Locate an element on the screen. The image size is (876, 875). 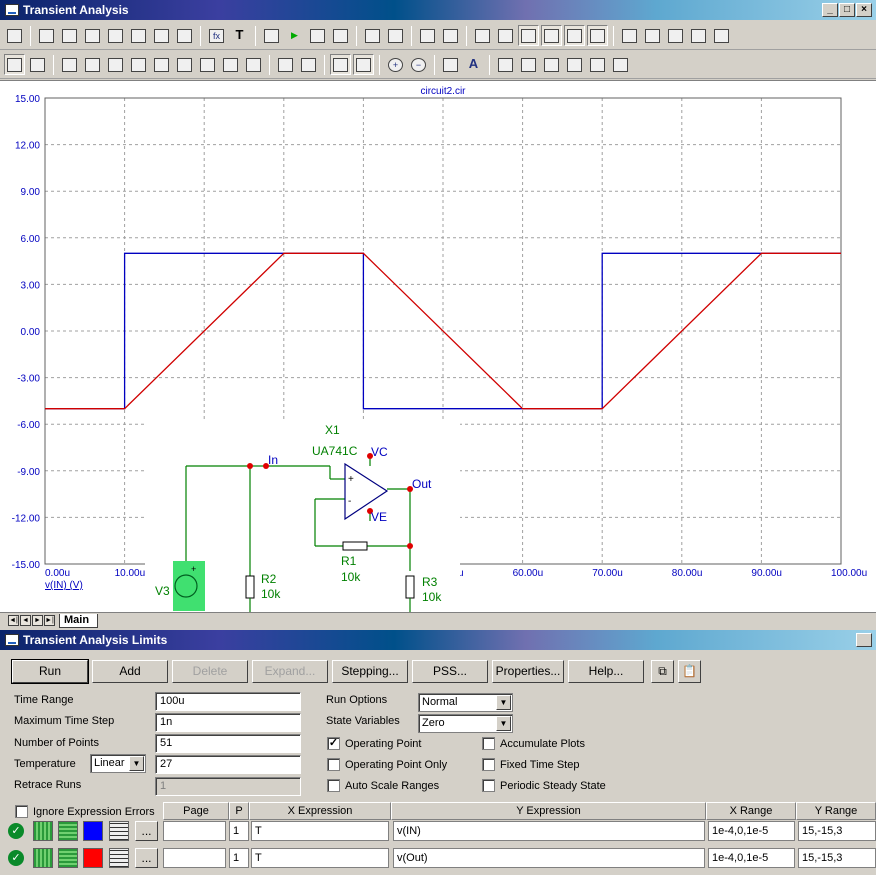
cursor-icon is located at coordinates (46, 35).